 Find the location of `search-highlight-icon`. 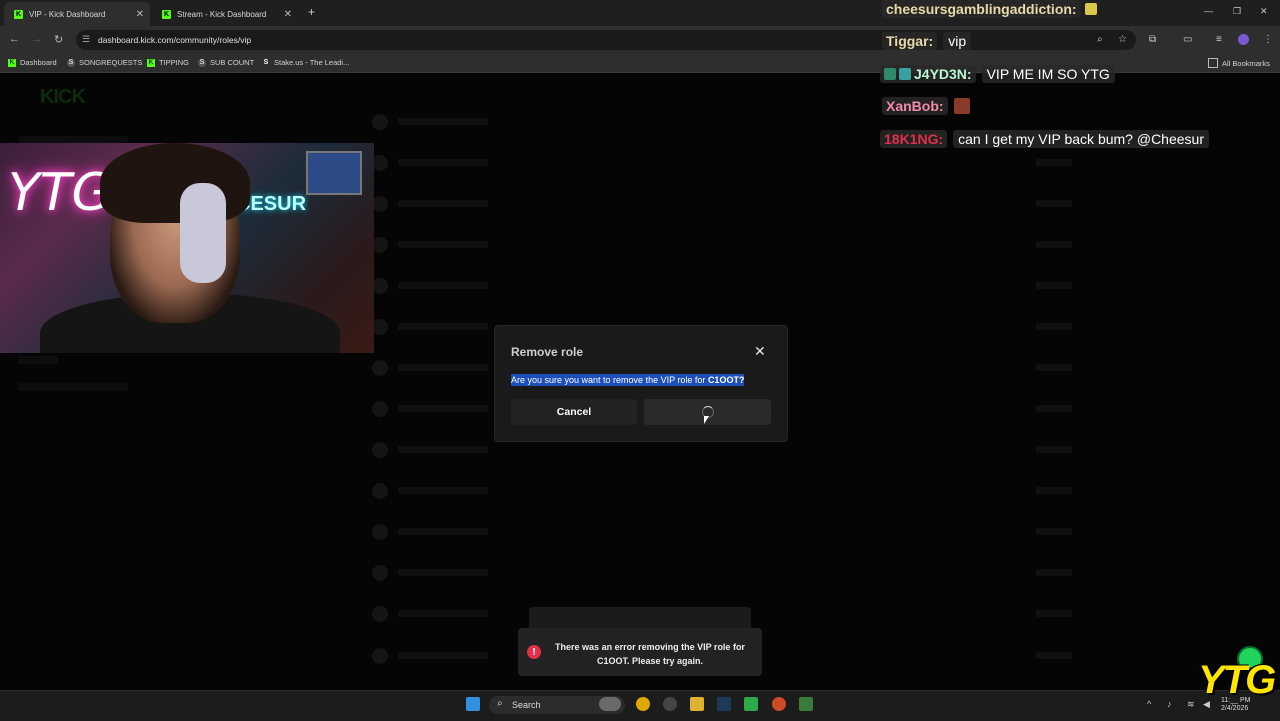

search-highlight-icon is located at coordinates (610, 704).